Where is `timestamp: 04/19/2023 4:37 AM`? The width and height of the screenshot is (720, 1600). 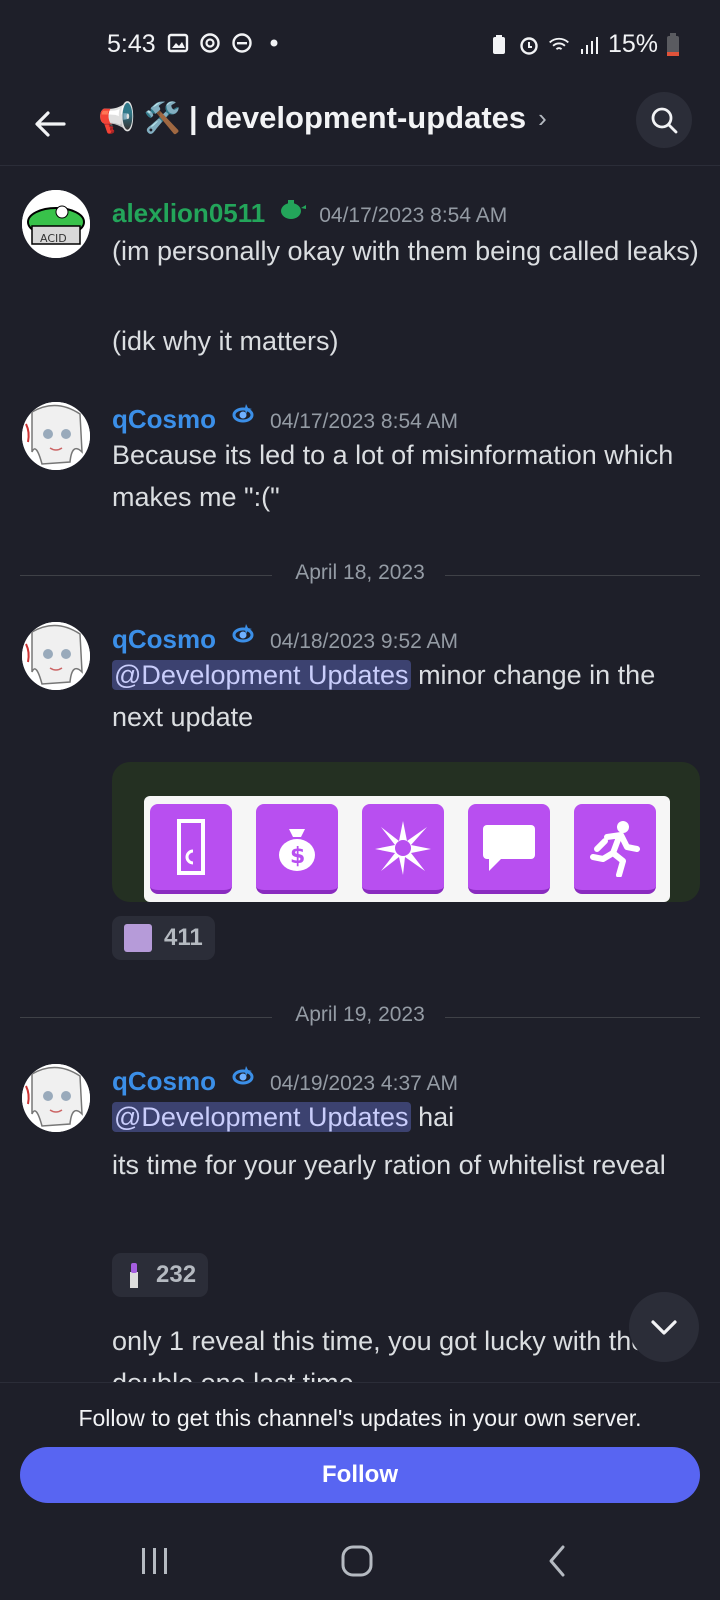 timestamp: 04/19/2023 4:37 AM is located at coordinates (364, 1083).